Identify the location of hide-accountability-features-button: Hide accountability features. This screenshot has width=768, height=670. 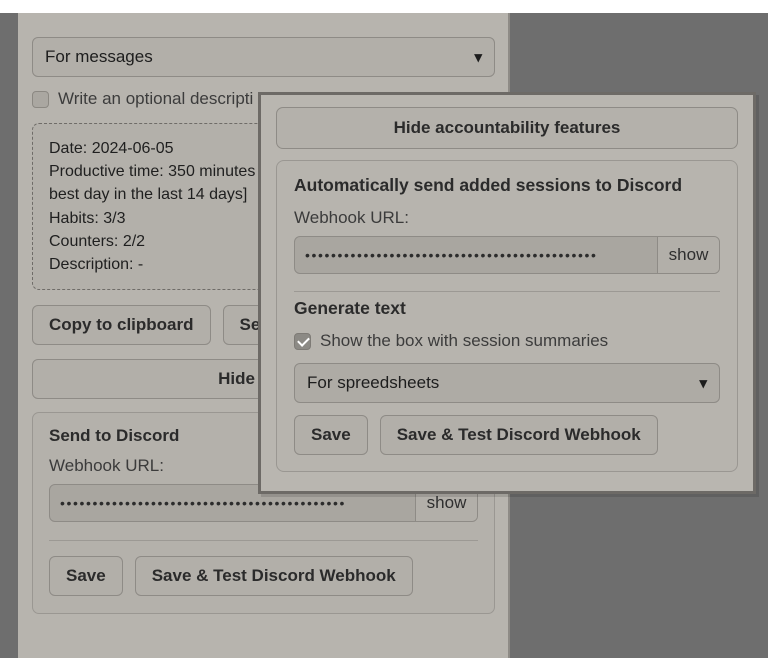
(507, 128).